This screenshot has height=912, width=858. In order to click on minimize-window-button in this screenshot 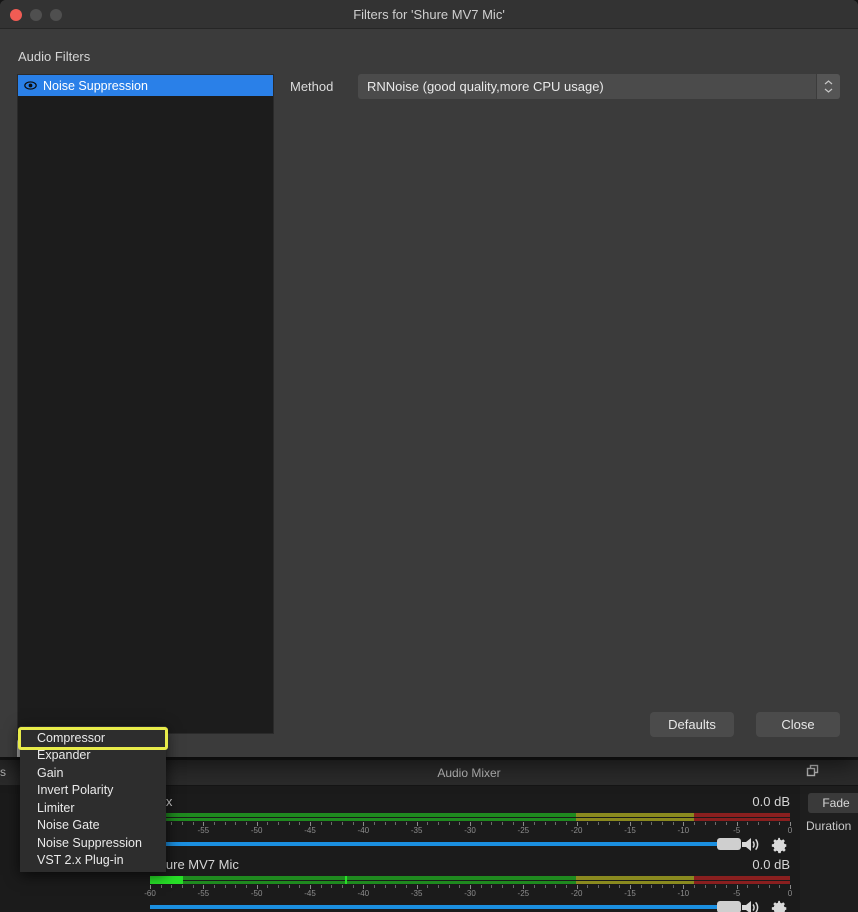, I will do `click(36, 15)`.